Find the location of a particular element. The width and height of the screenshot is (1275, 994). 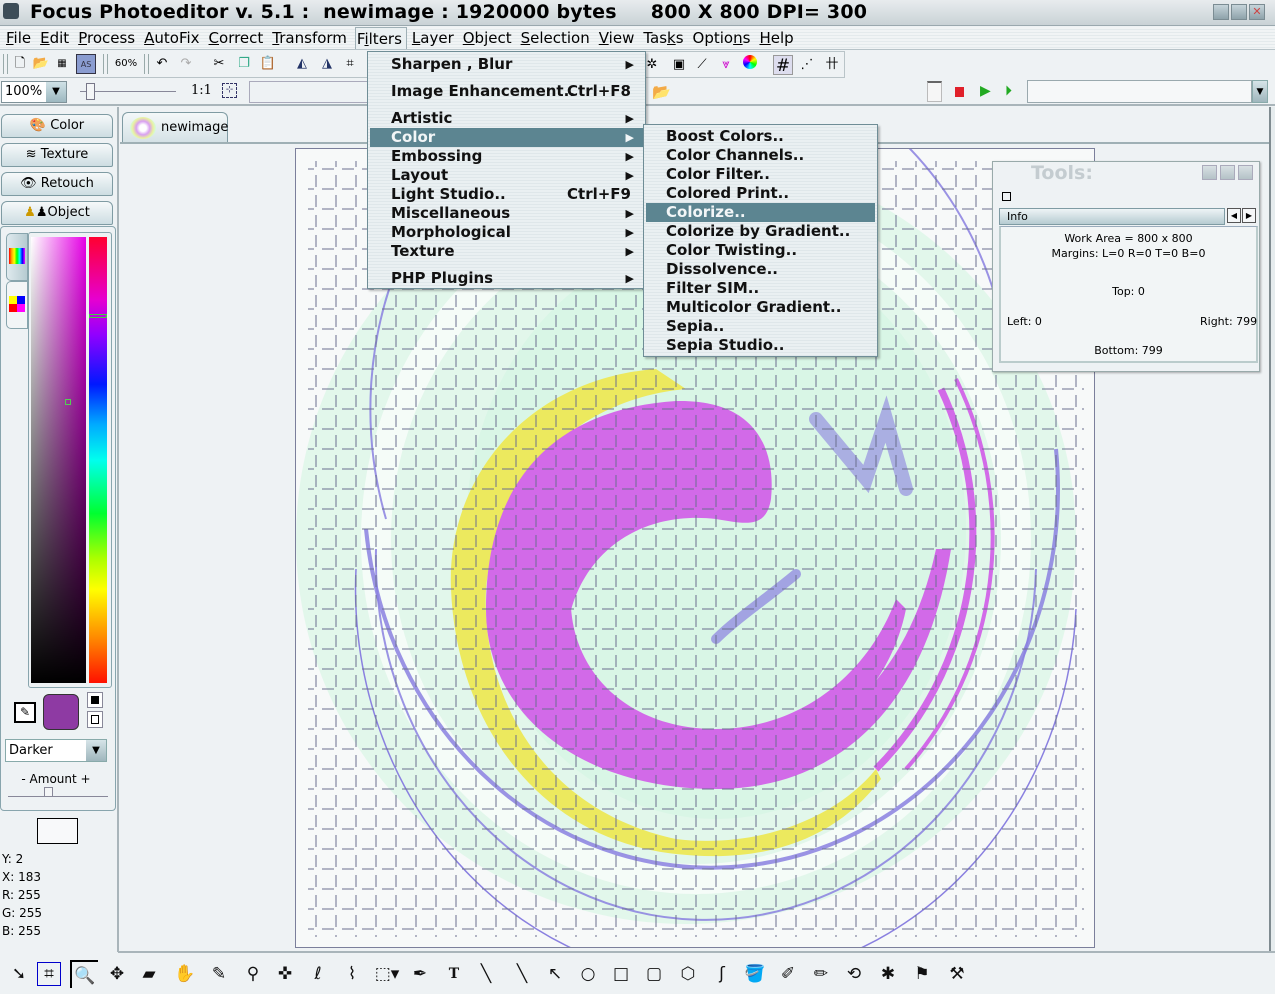

effects-tool: ✱ is located at coordinates (888, 974).